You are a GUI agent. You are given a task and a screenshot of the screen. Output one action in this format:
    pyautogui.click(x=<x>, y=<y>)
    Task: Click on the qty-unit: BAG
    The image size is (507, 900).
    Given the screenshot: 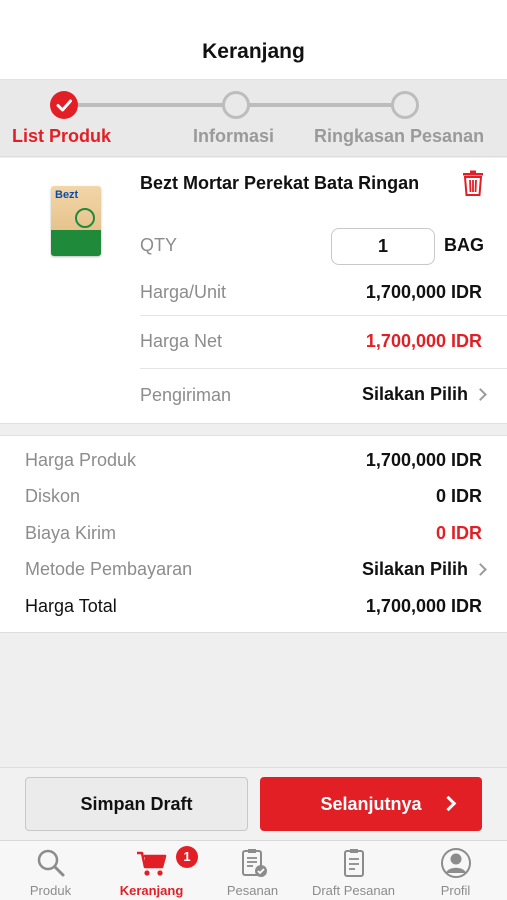 What is the action you would take?
    pyautogui.click(x=464, y=245)
    